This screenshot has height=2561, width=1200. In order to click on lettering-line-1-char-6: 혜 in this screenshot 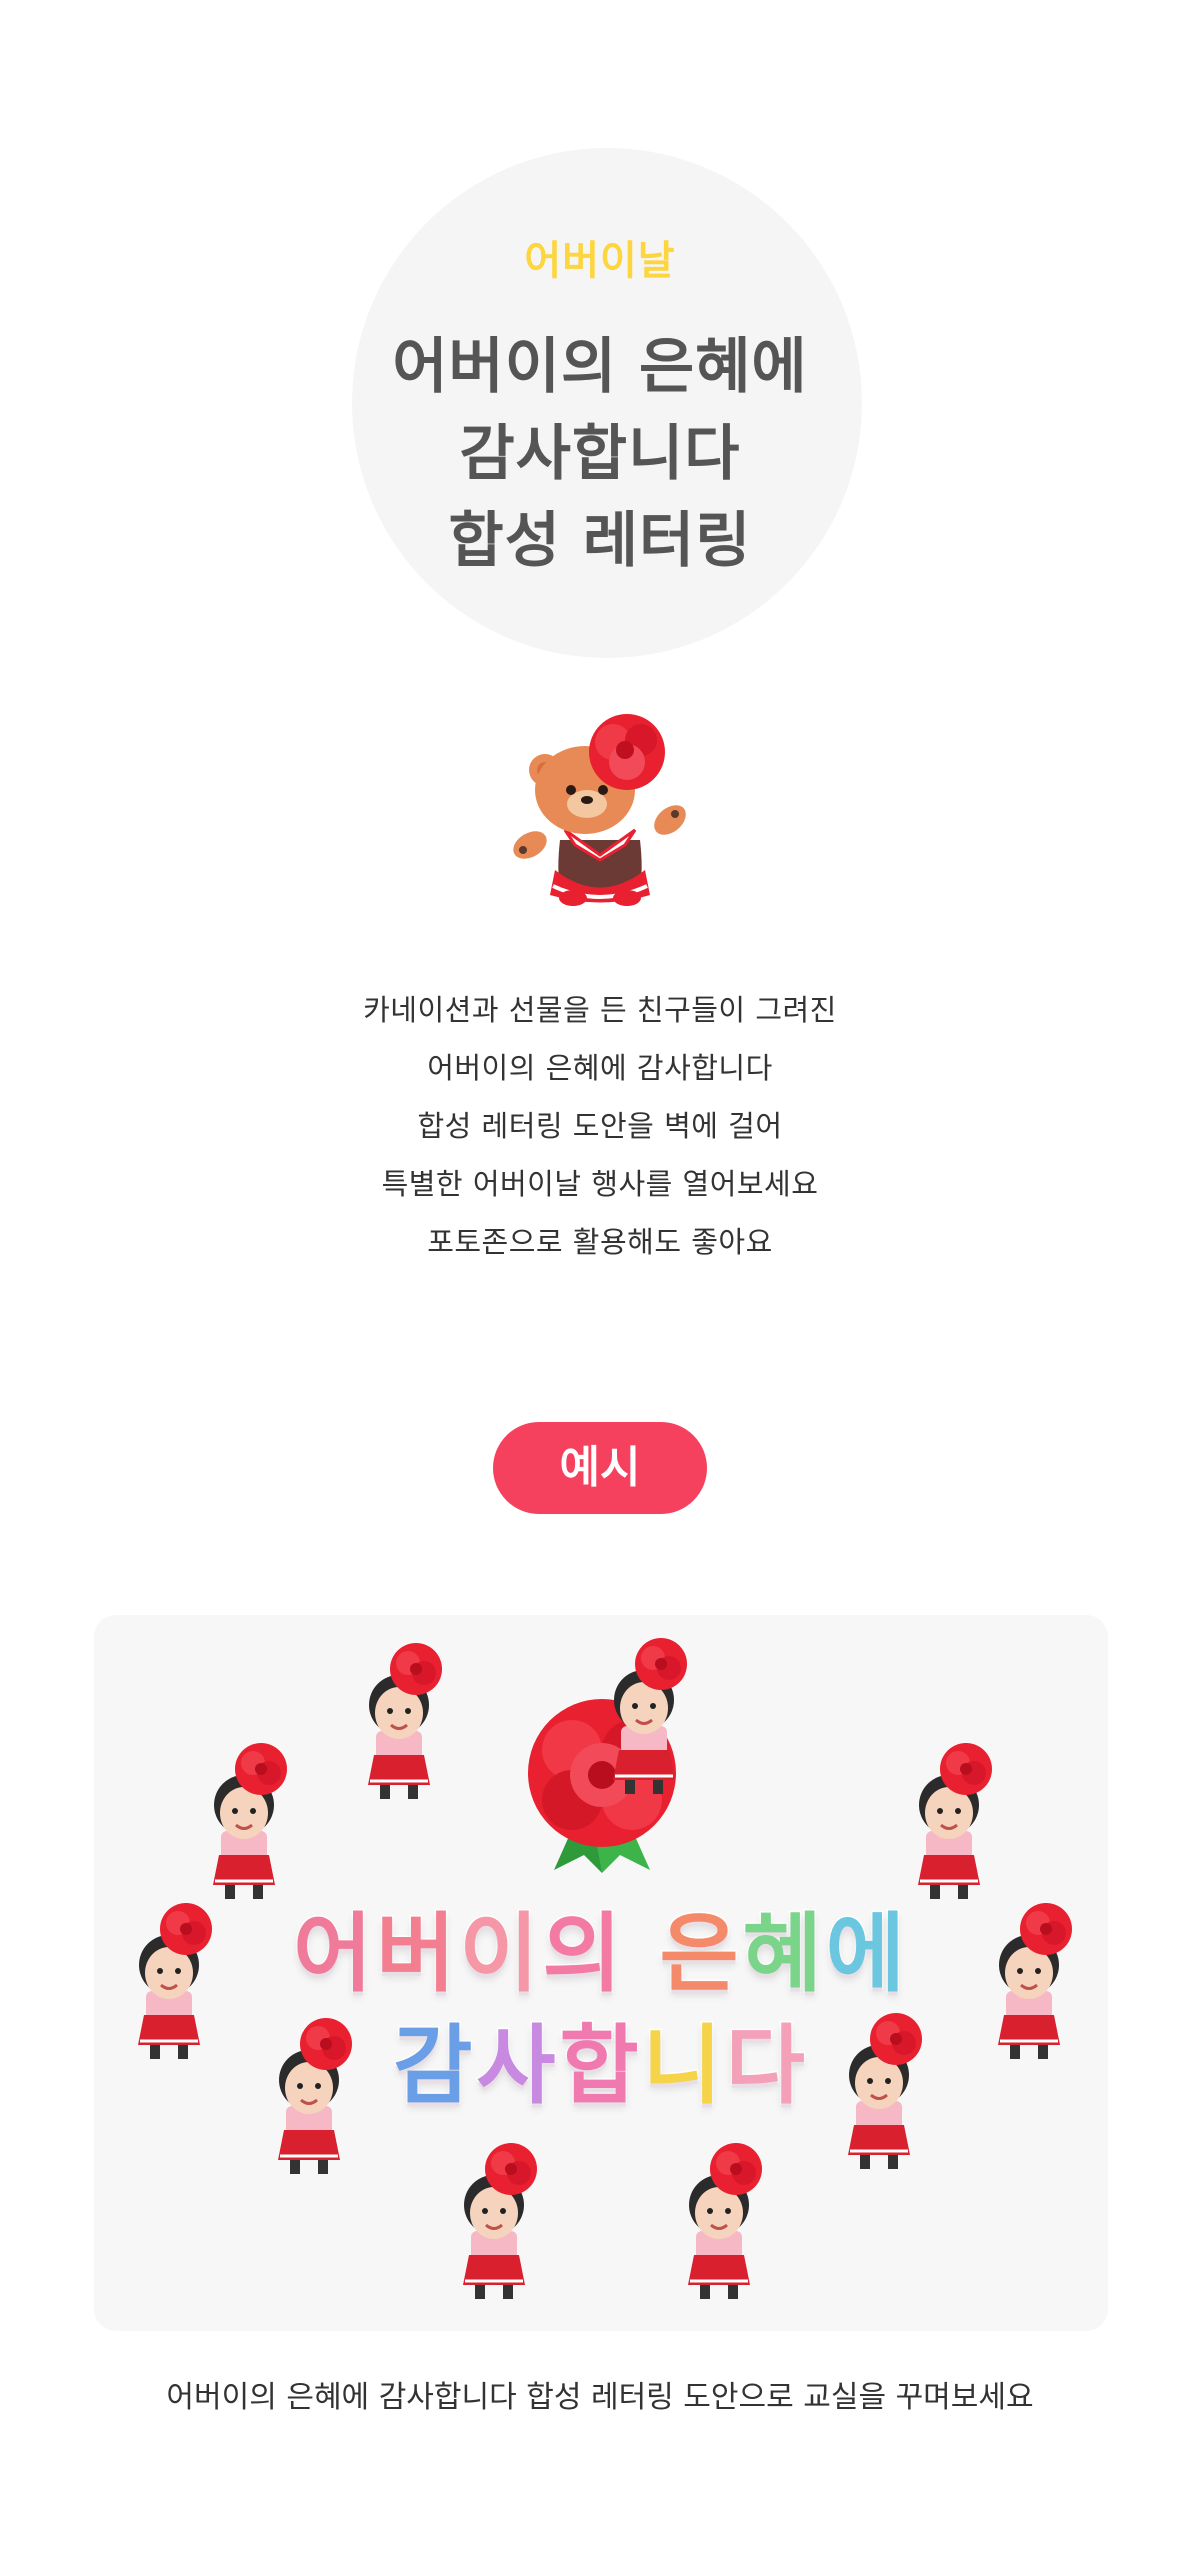, I will do `click(783, 1954)`.